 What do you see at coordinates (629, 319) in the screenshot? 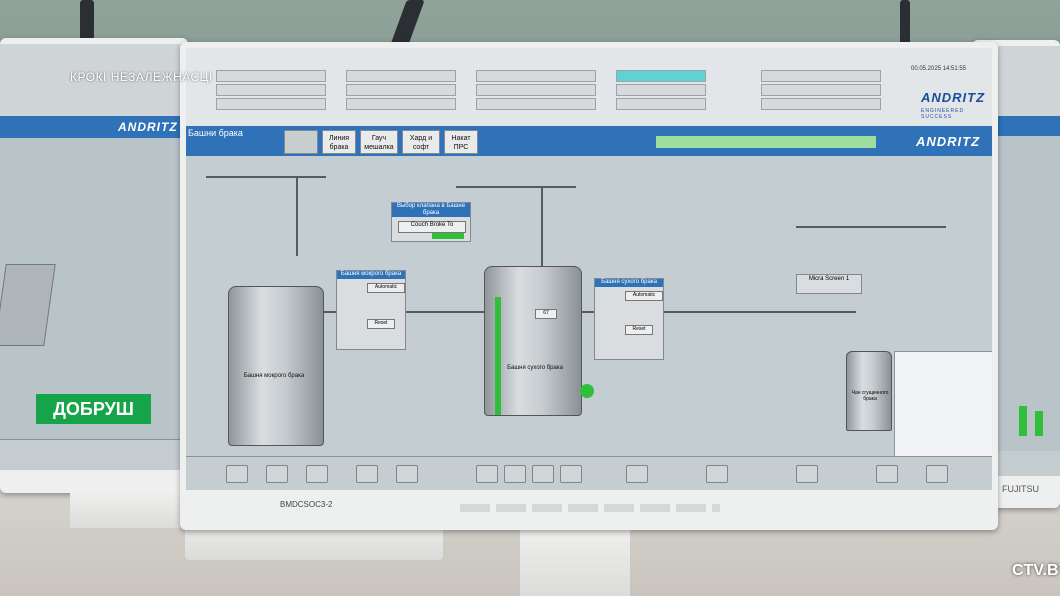
I see `dry-tower-panel: Башня сухого брака Automatic Reset` at bounding box center [629, 319].